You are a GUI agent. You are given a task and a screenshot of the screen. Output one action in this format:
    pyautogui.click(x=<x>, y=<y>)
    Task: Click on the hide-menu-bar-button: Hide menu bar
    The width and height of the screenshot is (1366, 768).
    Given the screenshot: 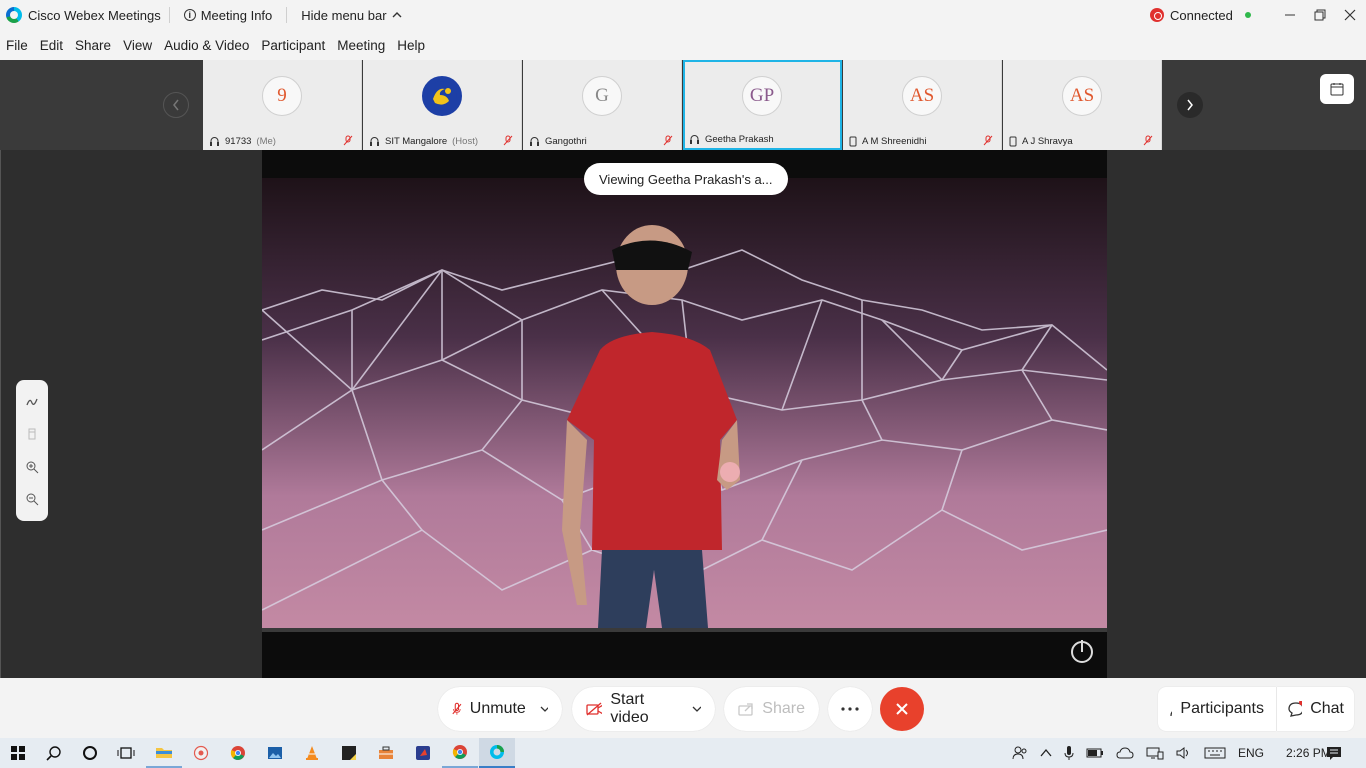 What is the action you would take?
    pyautogui.click(x=351, y=15)
    